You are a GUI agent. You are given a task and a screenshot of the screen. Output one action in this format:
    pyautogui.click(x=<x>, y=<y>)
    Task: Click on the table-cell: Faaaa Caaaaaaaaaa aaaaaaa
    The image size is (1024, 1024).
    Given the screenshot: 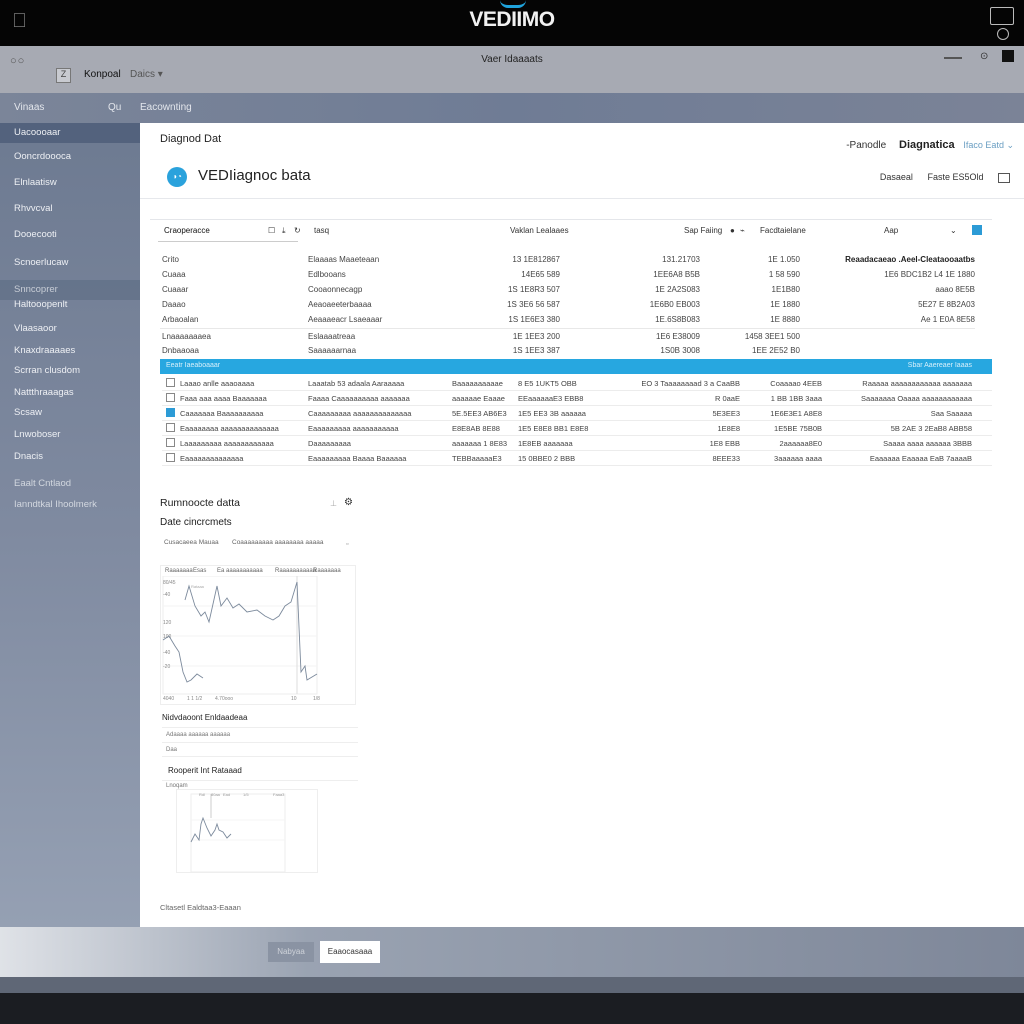 What is the action you would take?
    pyautogui.click(x=359, y=398)
    